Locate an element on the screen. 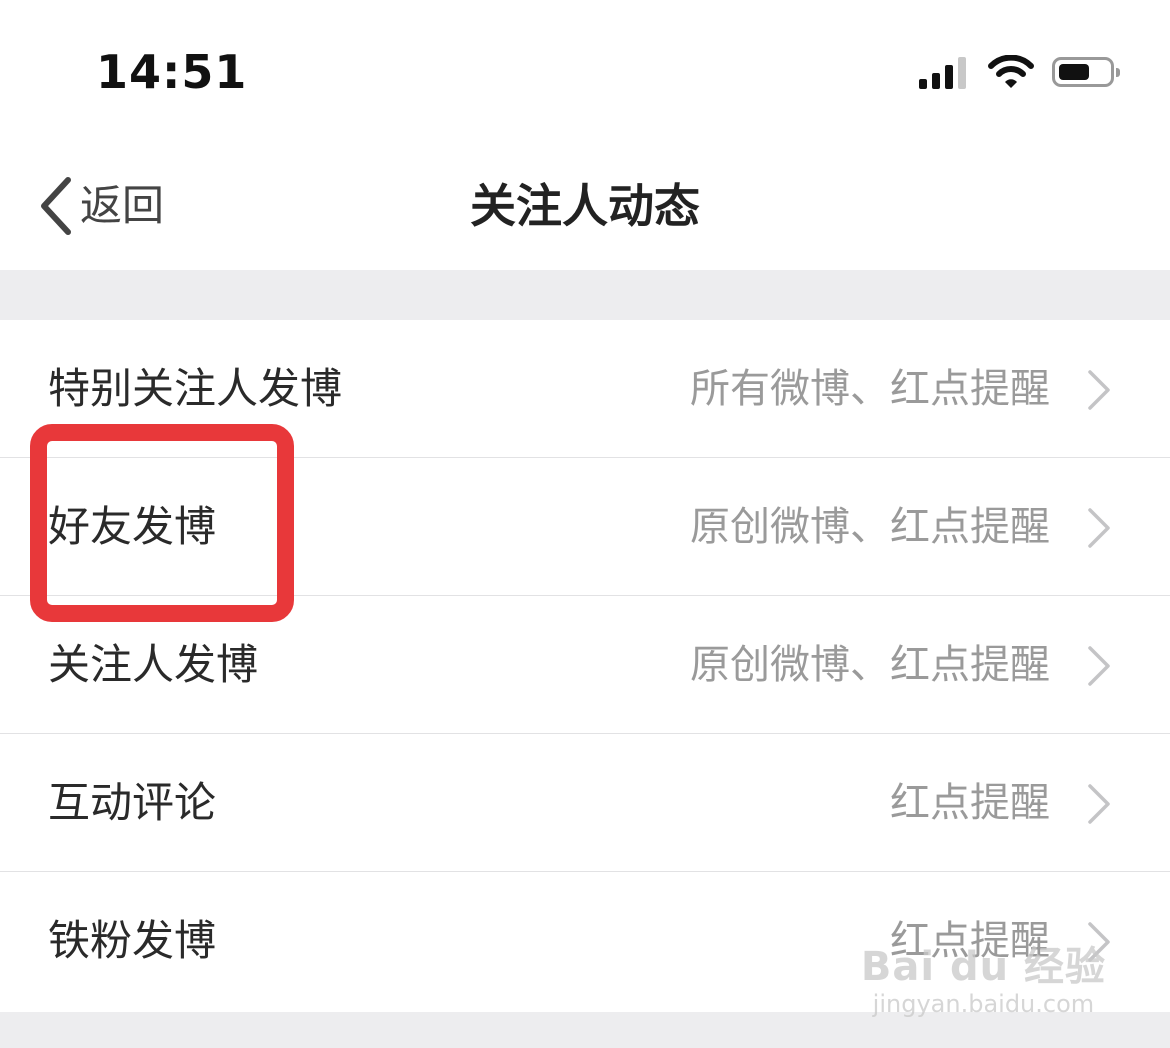 The height and width of the screenshot is (1048, 1170). page-title: 关注人动态 is located at coordinates (585, 206).